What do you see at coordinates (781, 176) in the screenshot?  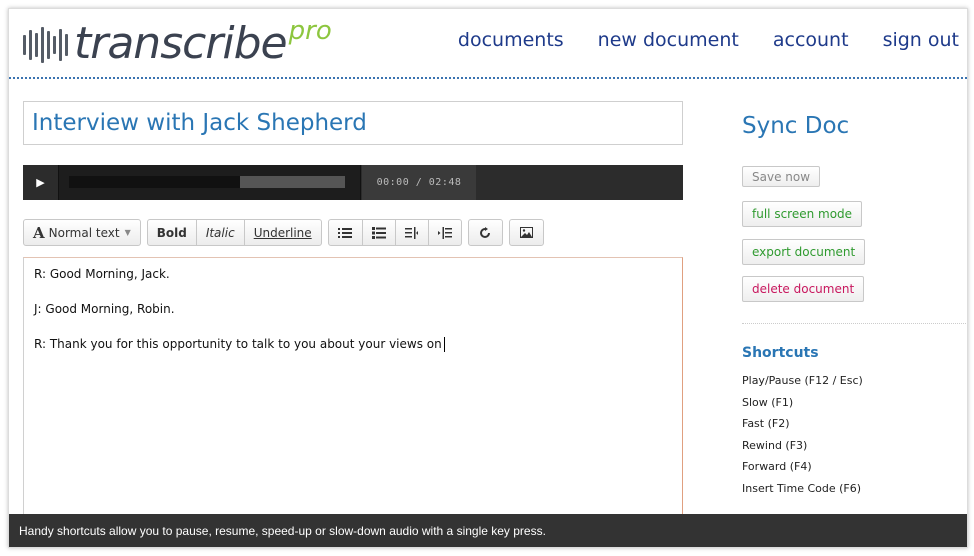 I see `save-now-button: Save now` at bounding box center [781, 176].